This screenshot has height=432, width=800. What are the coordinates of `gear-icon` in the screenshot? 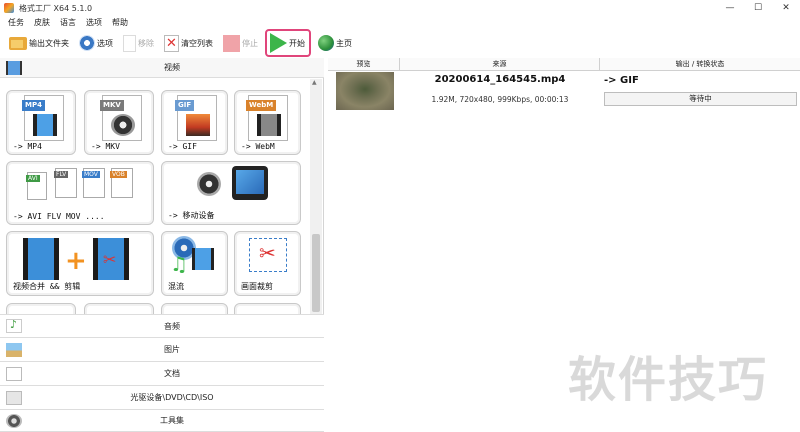 It's located at (87, 43).